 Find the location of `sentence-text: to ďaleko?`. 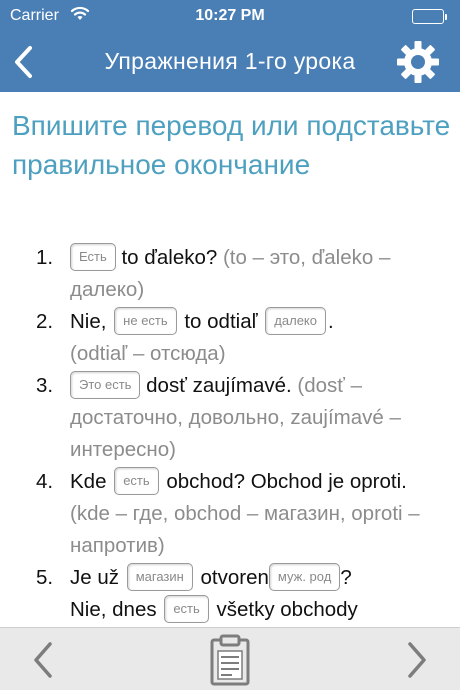

sentence-text: to ďaleko? is located at coordinates (169, 257).